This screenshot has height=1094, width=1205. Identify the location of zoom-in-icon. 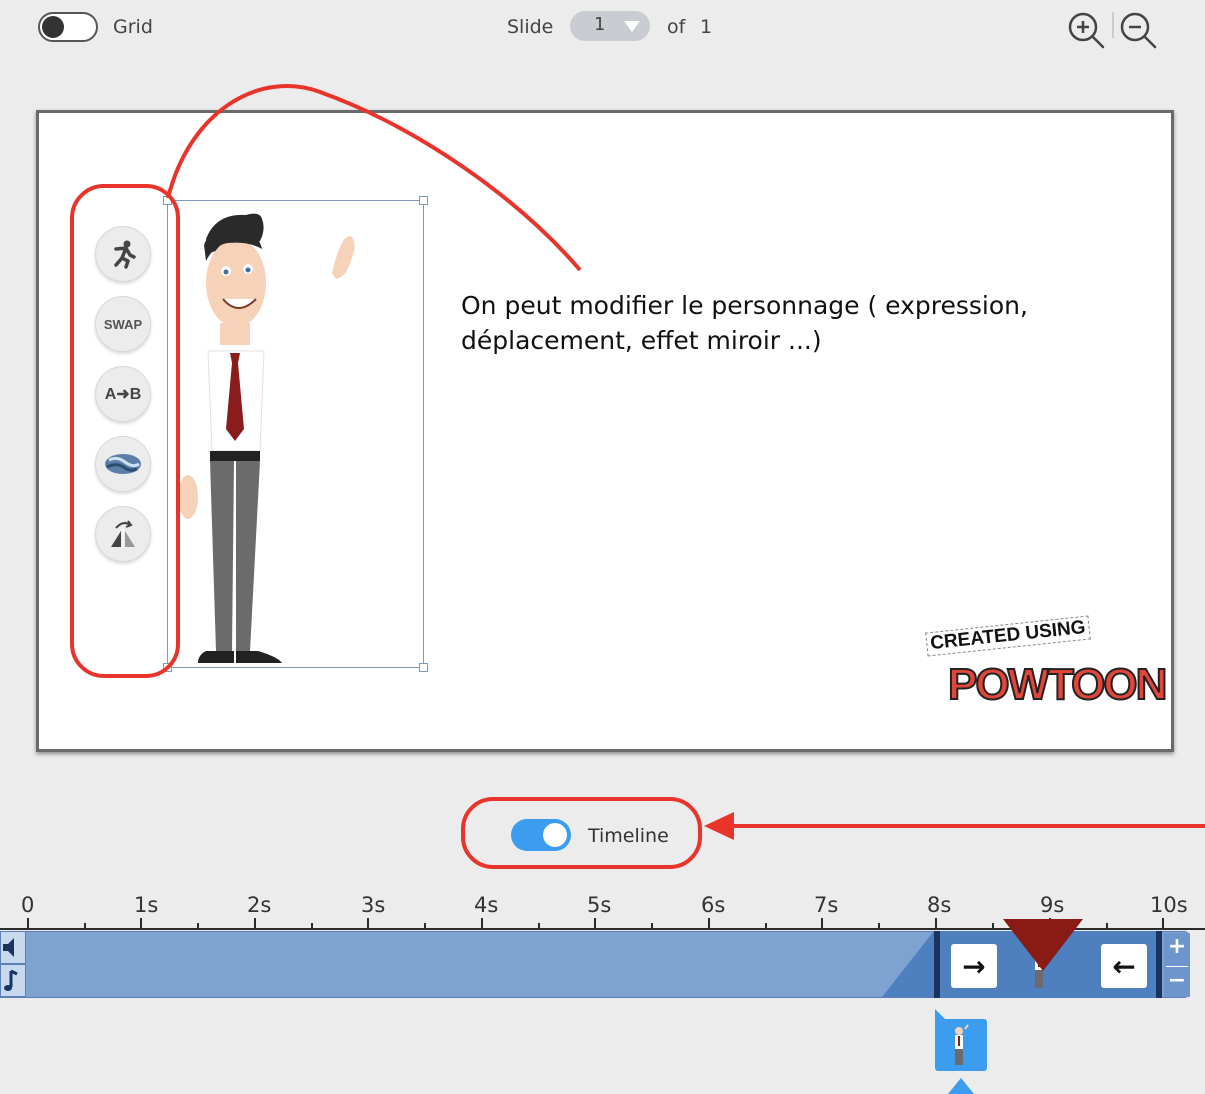
(1086, 30).